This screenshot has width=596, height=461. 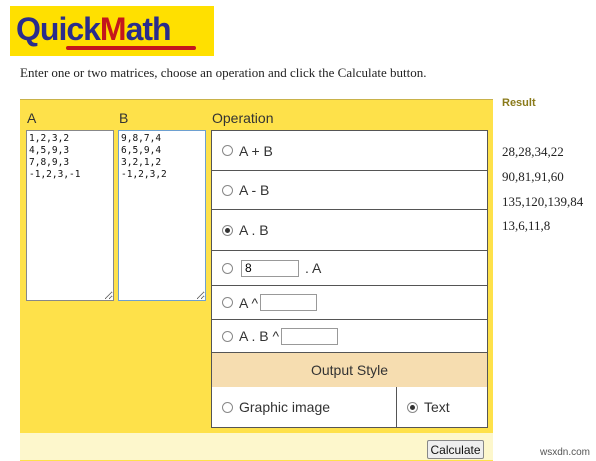 I want to click on power-input, so click(x=289, y=302).